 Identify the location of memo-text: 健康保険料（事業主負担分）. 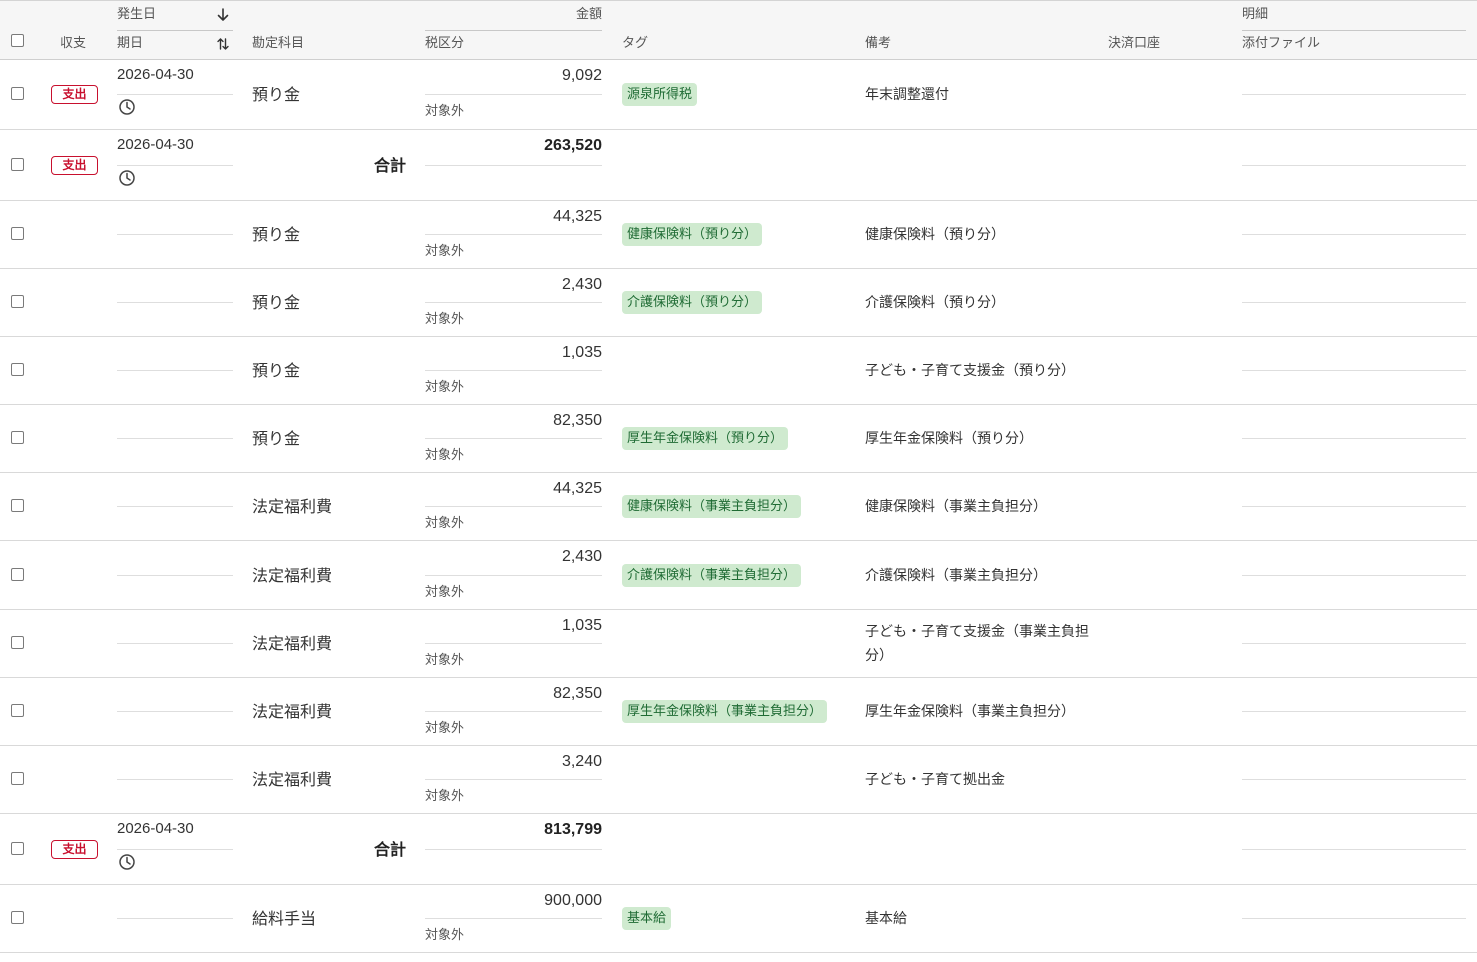
(980, 507).